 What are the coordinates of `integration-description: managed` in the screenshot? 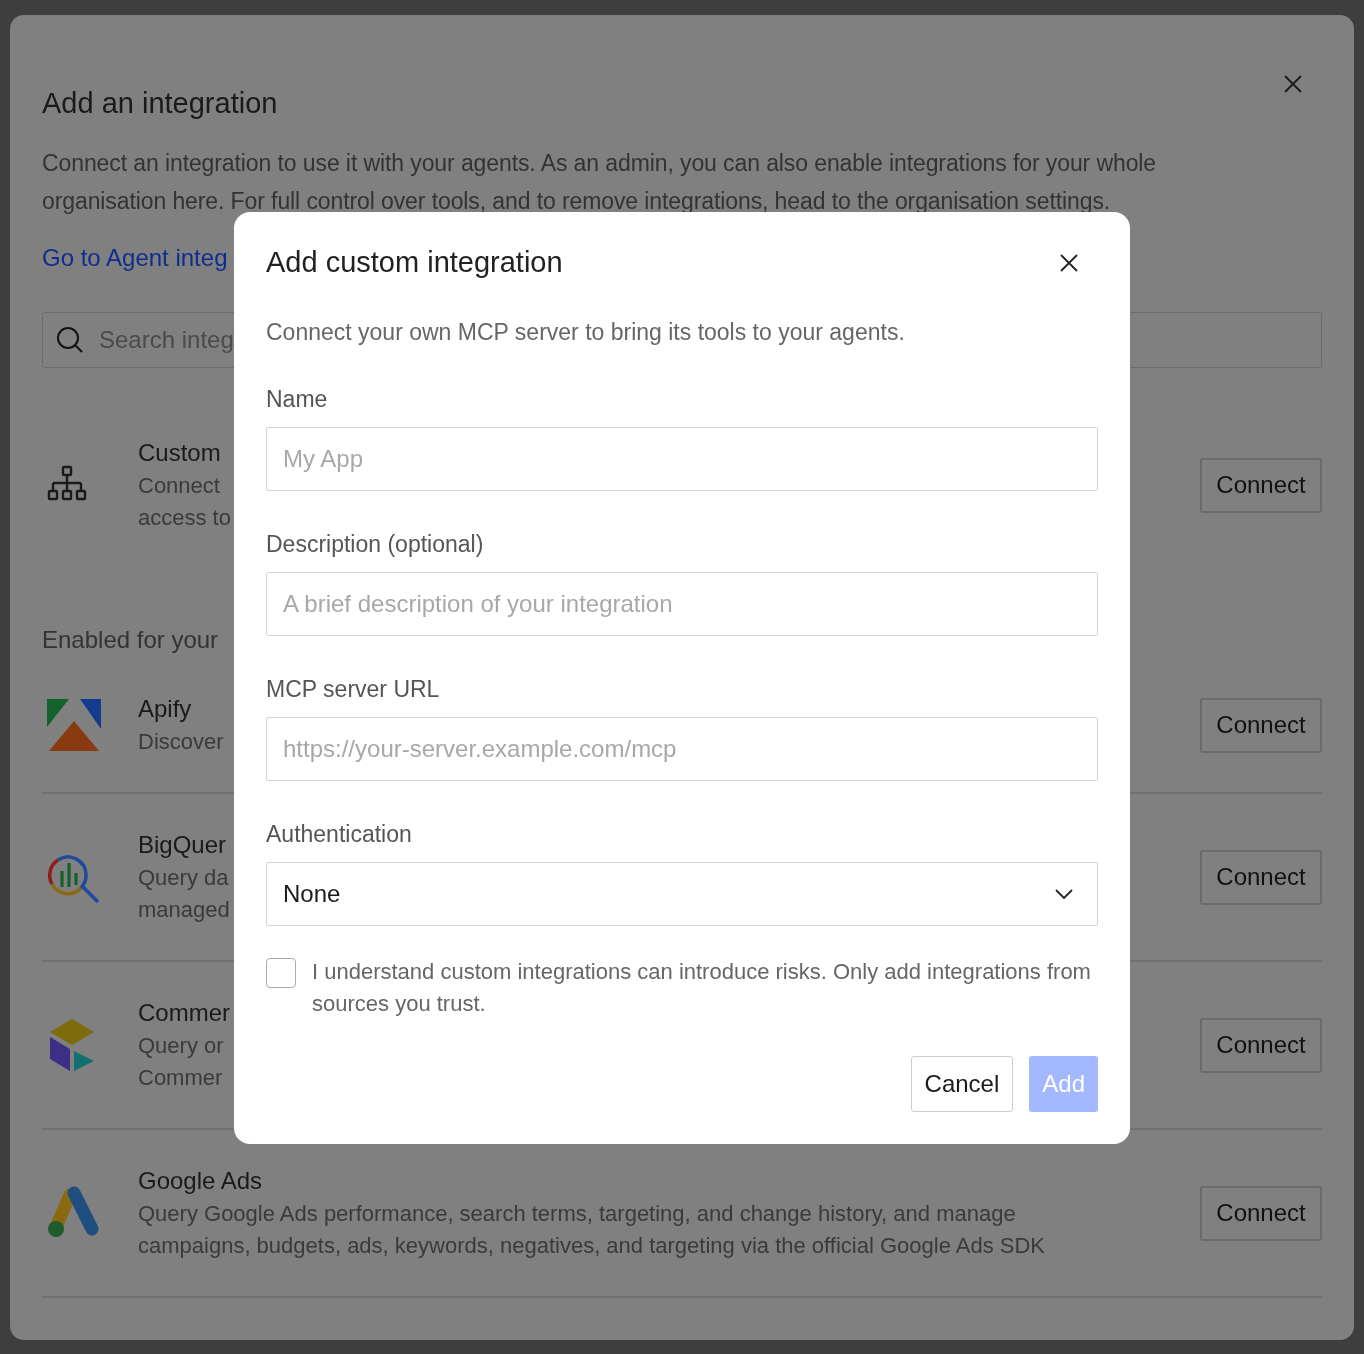 It's located at (184, 910).